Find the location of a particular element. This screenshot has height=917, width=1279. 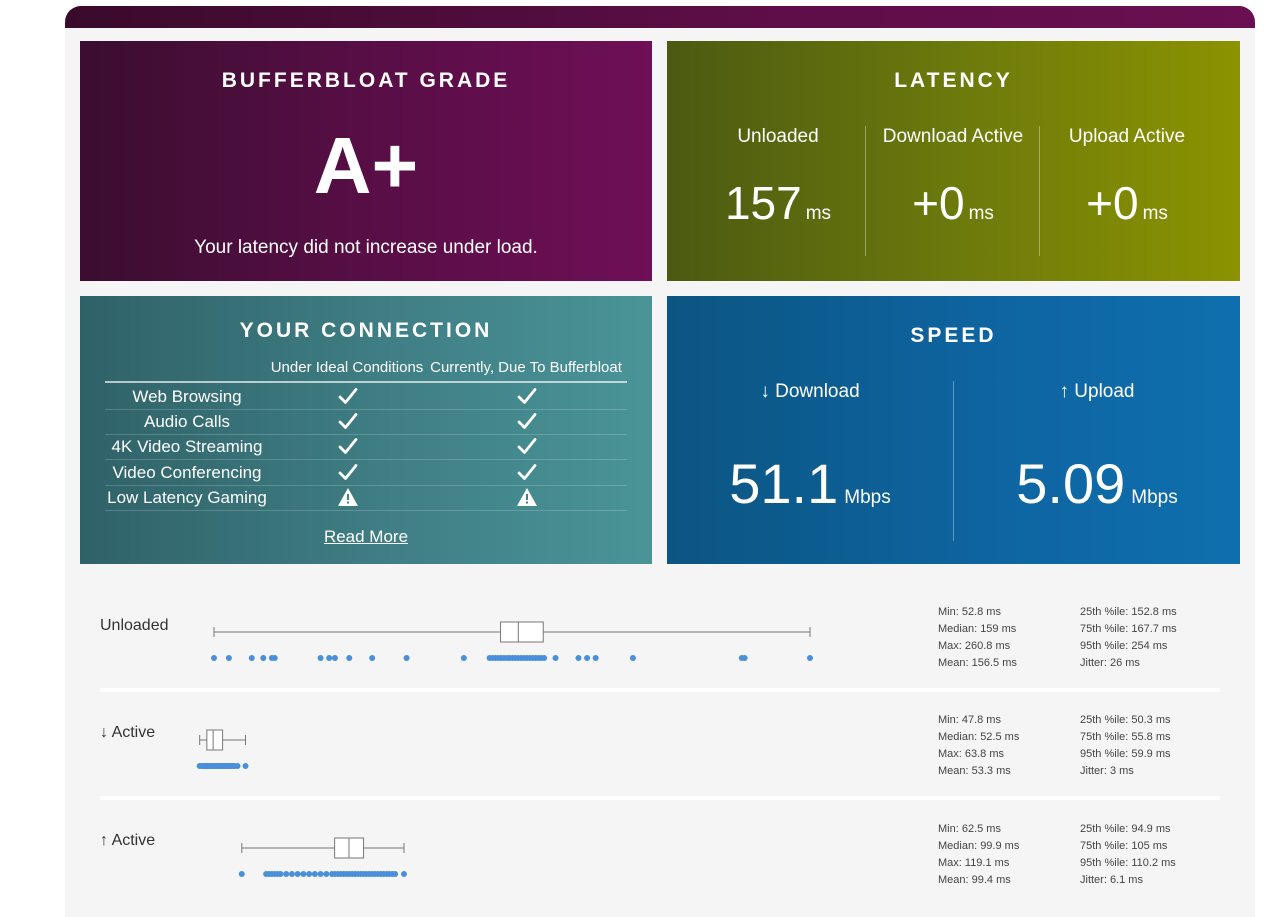

stat-mean: Mean: 156.5 ms is located at coordinates (977, 663).